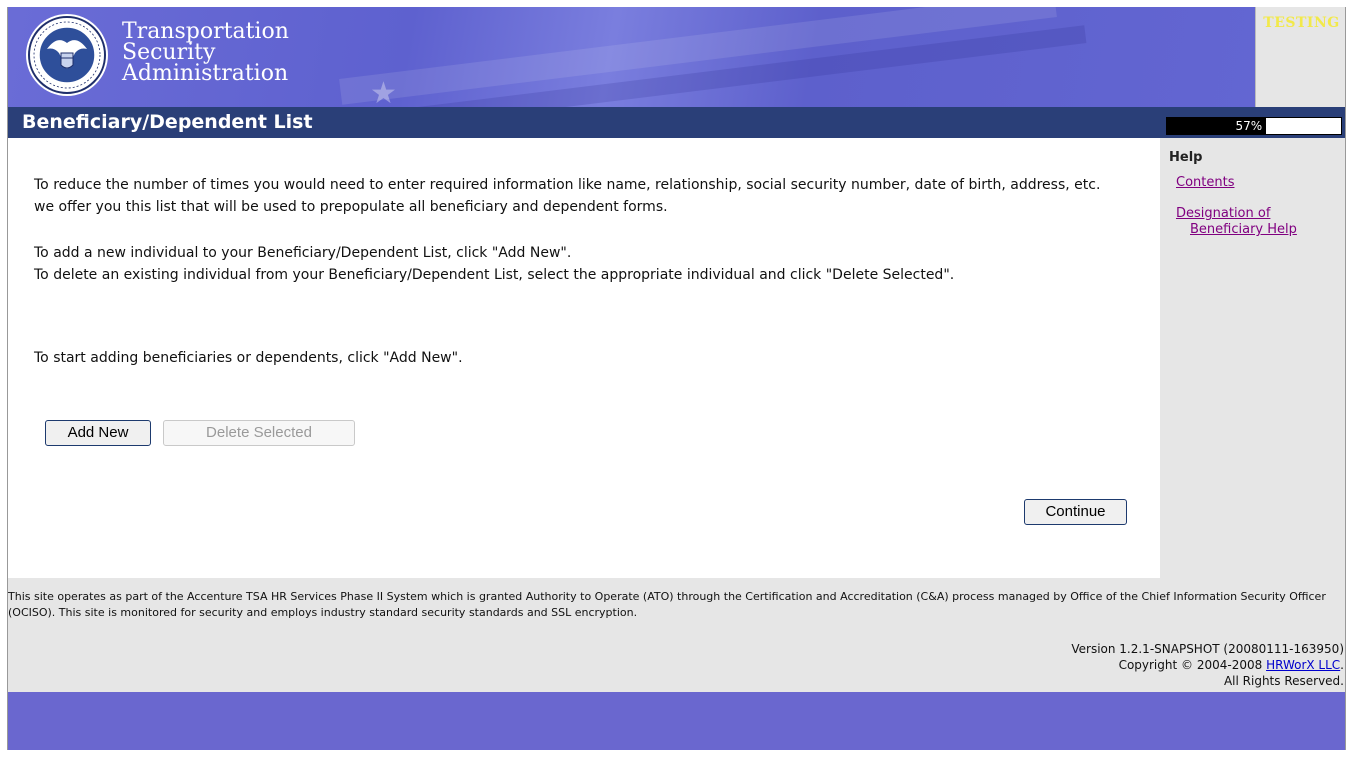  I want to click on help-link-line: Designation of, so click(1223, 213).